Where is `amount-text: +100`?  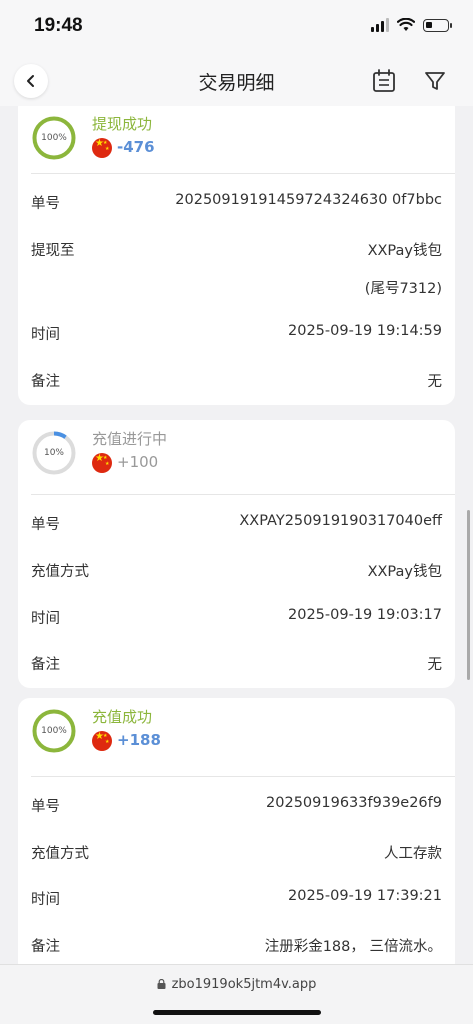
amount-text: +100 is located at coordinates (138, 462).